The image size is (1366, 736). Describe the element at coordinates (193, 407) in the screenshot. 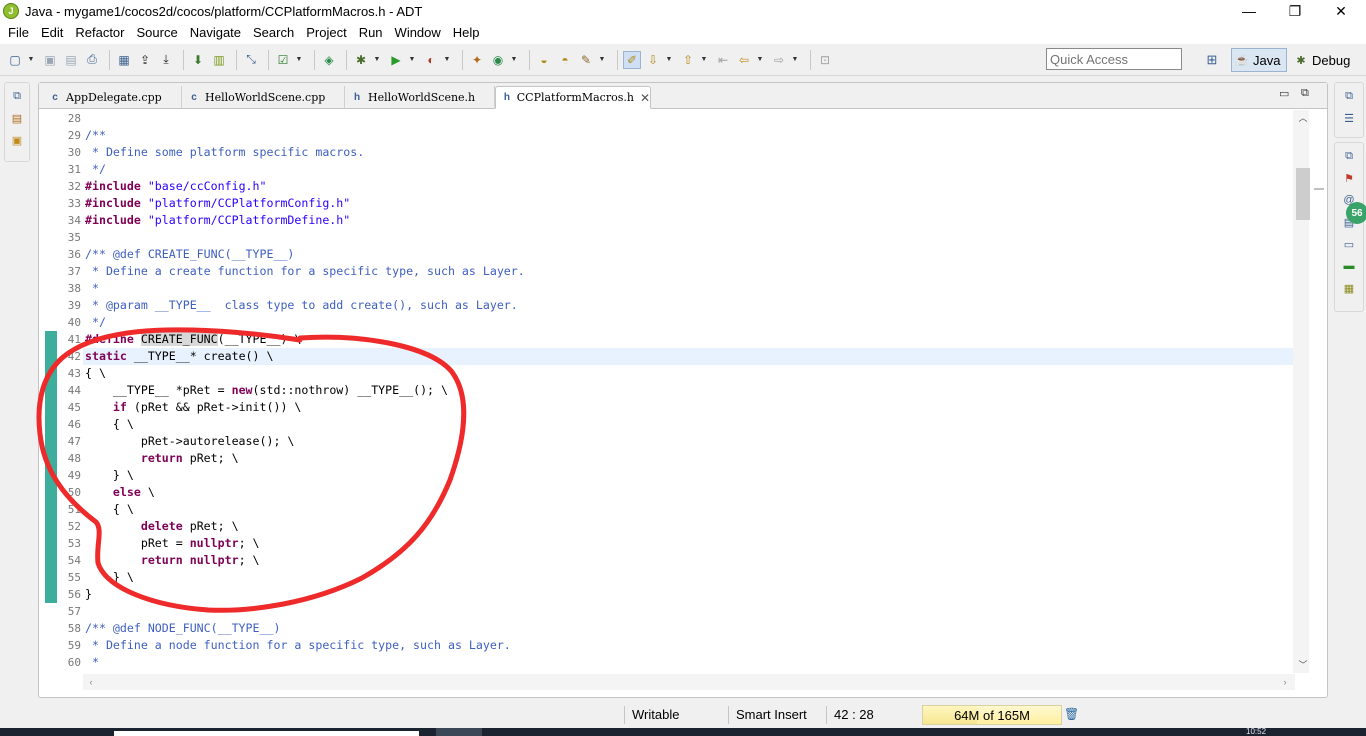

I see `code-line: if (pRet && pRet->init()) \` at that location.